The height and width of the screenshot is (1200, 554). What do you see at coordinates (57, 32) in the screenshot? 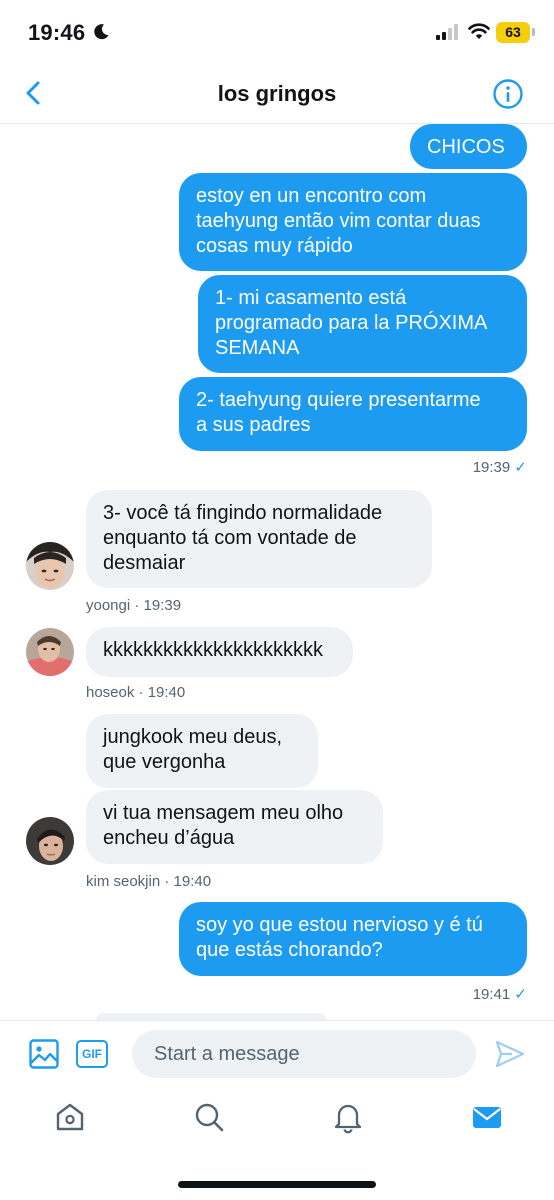
I see `status-time: 19:46` at bounding box center [57, 32].